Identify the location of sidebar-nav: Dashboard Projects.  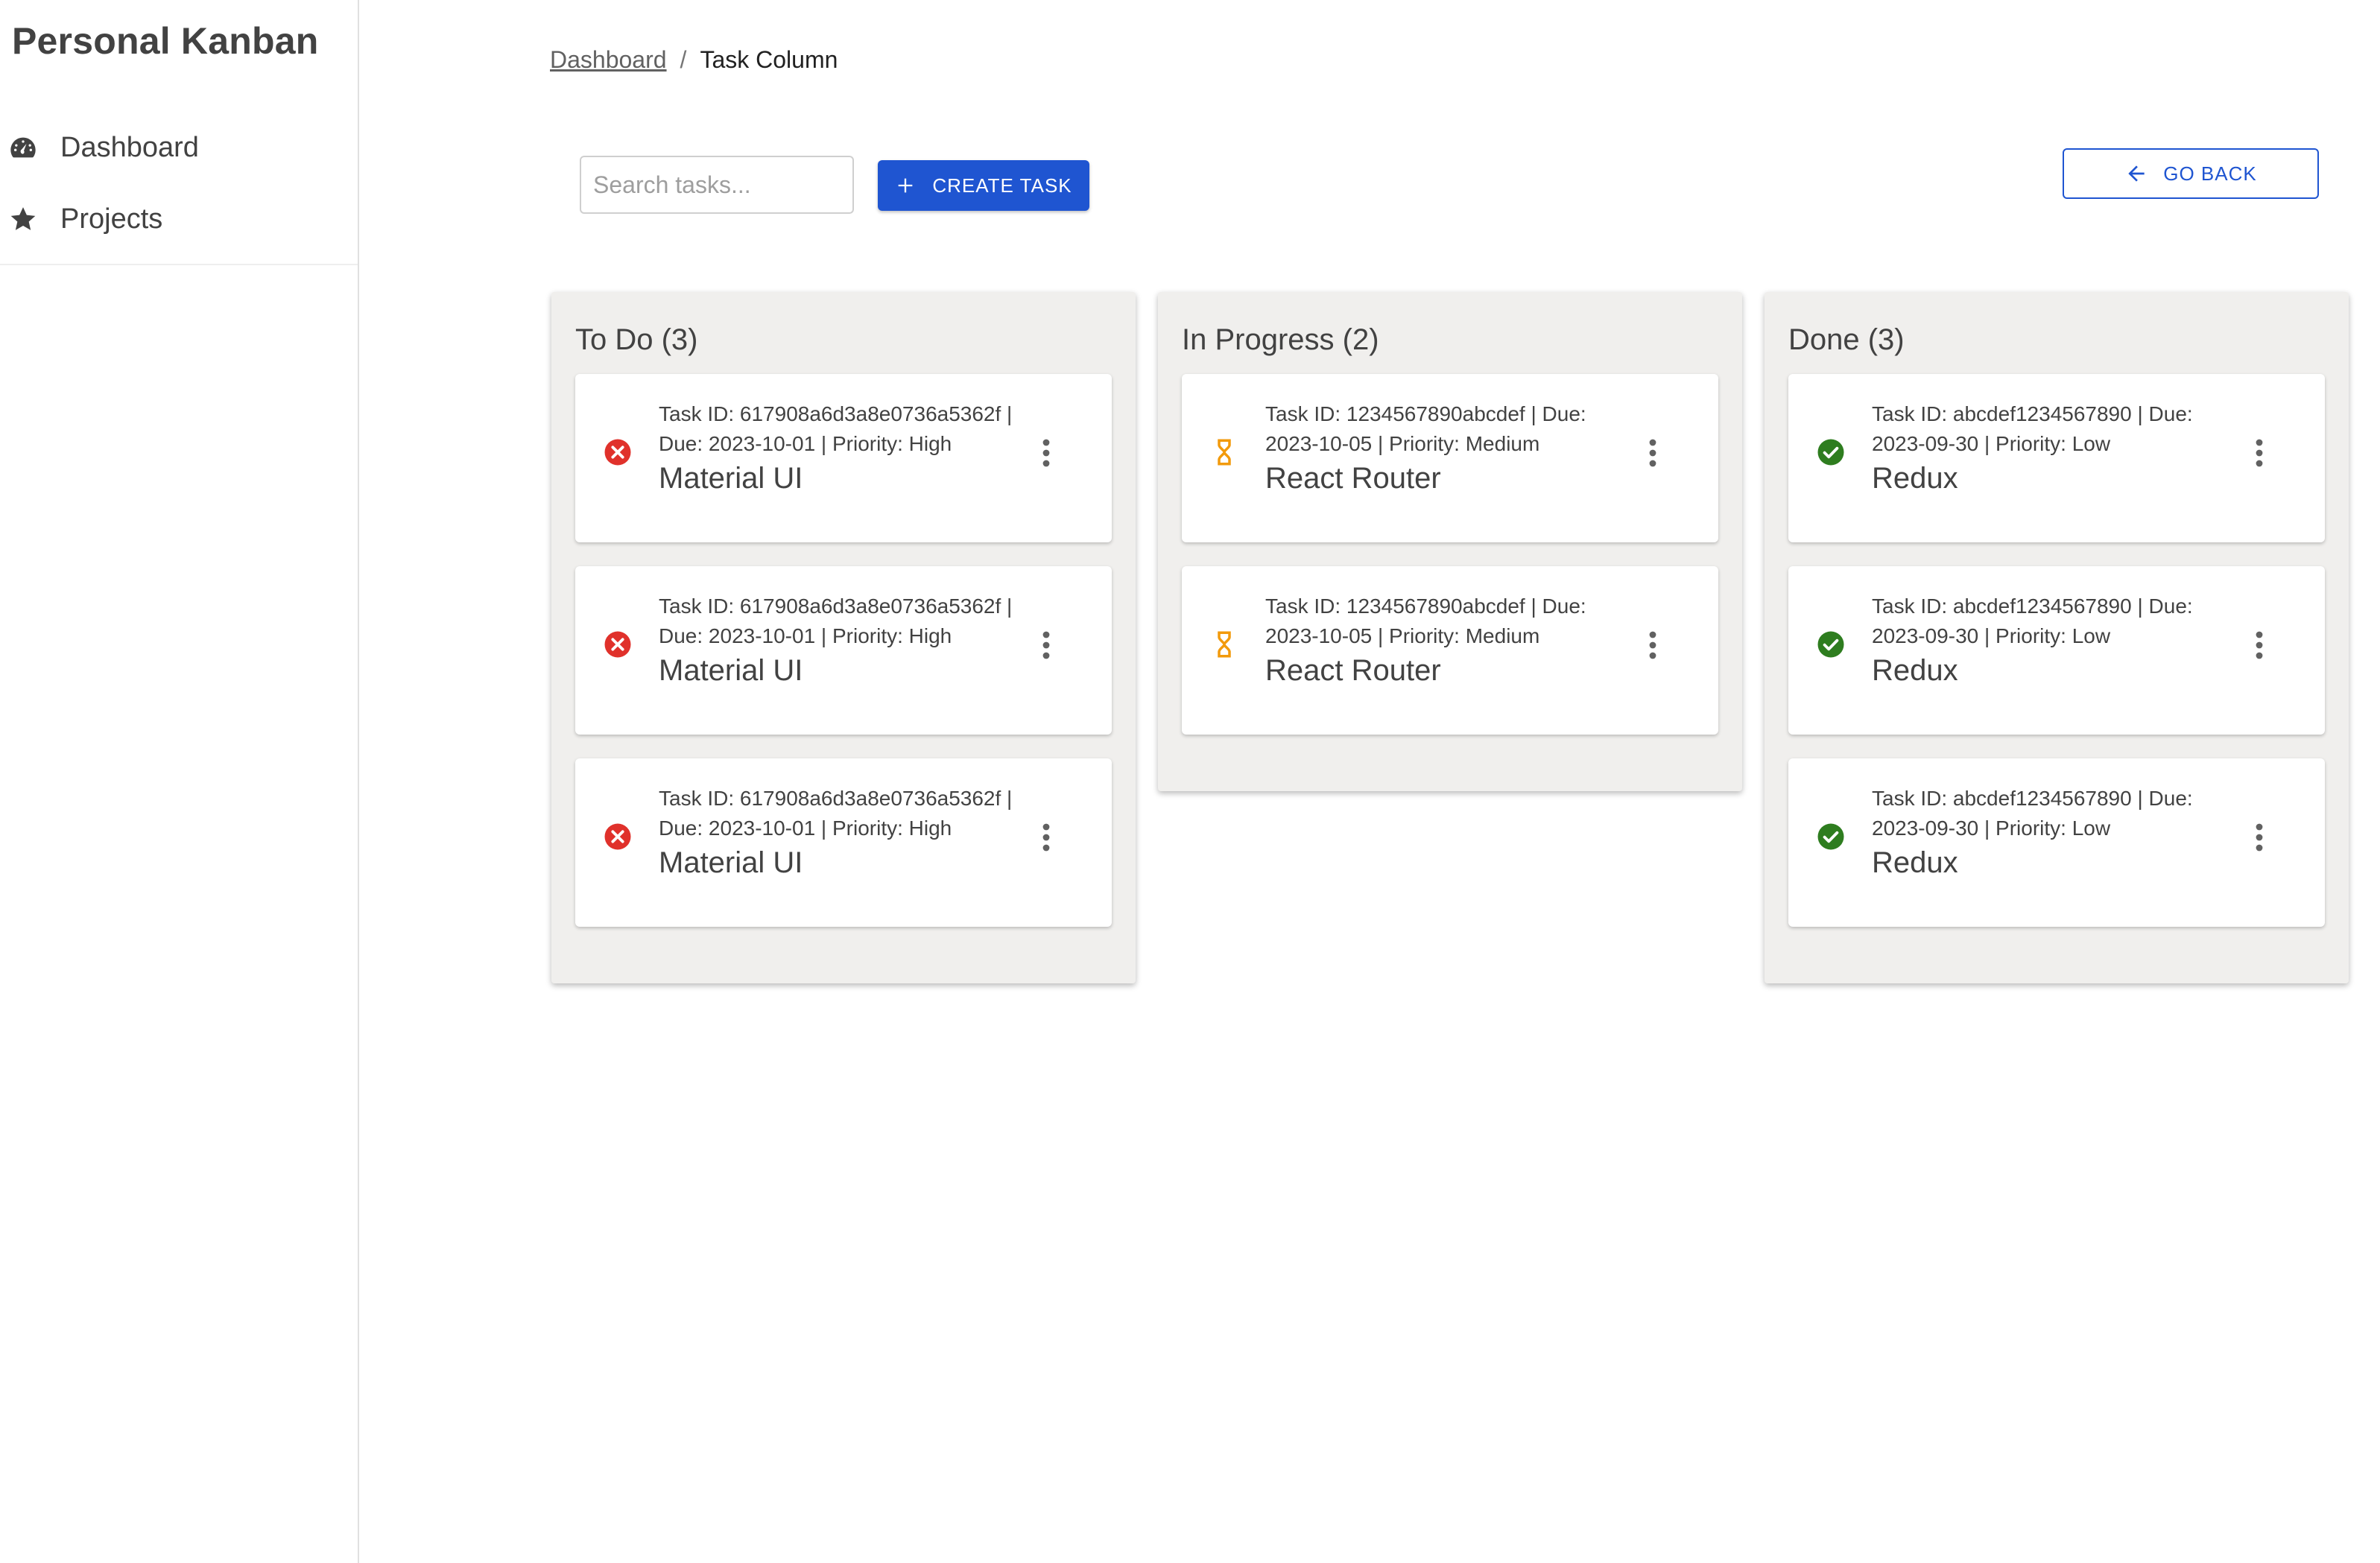
(179, 188).